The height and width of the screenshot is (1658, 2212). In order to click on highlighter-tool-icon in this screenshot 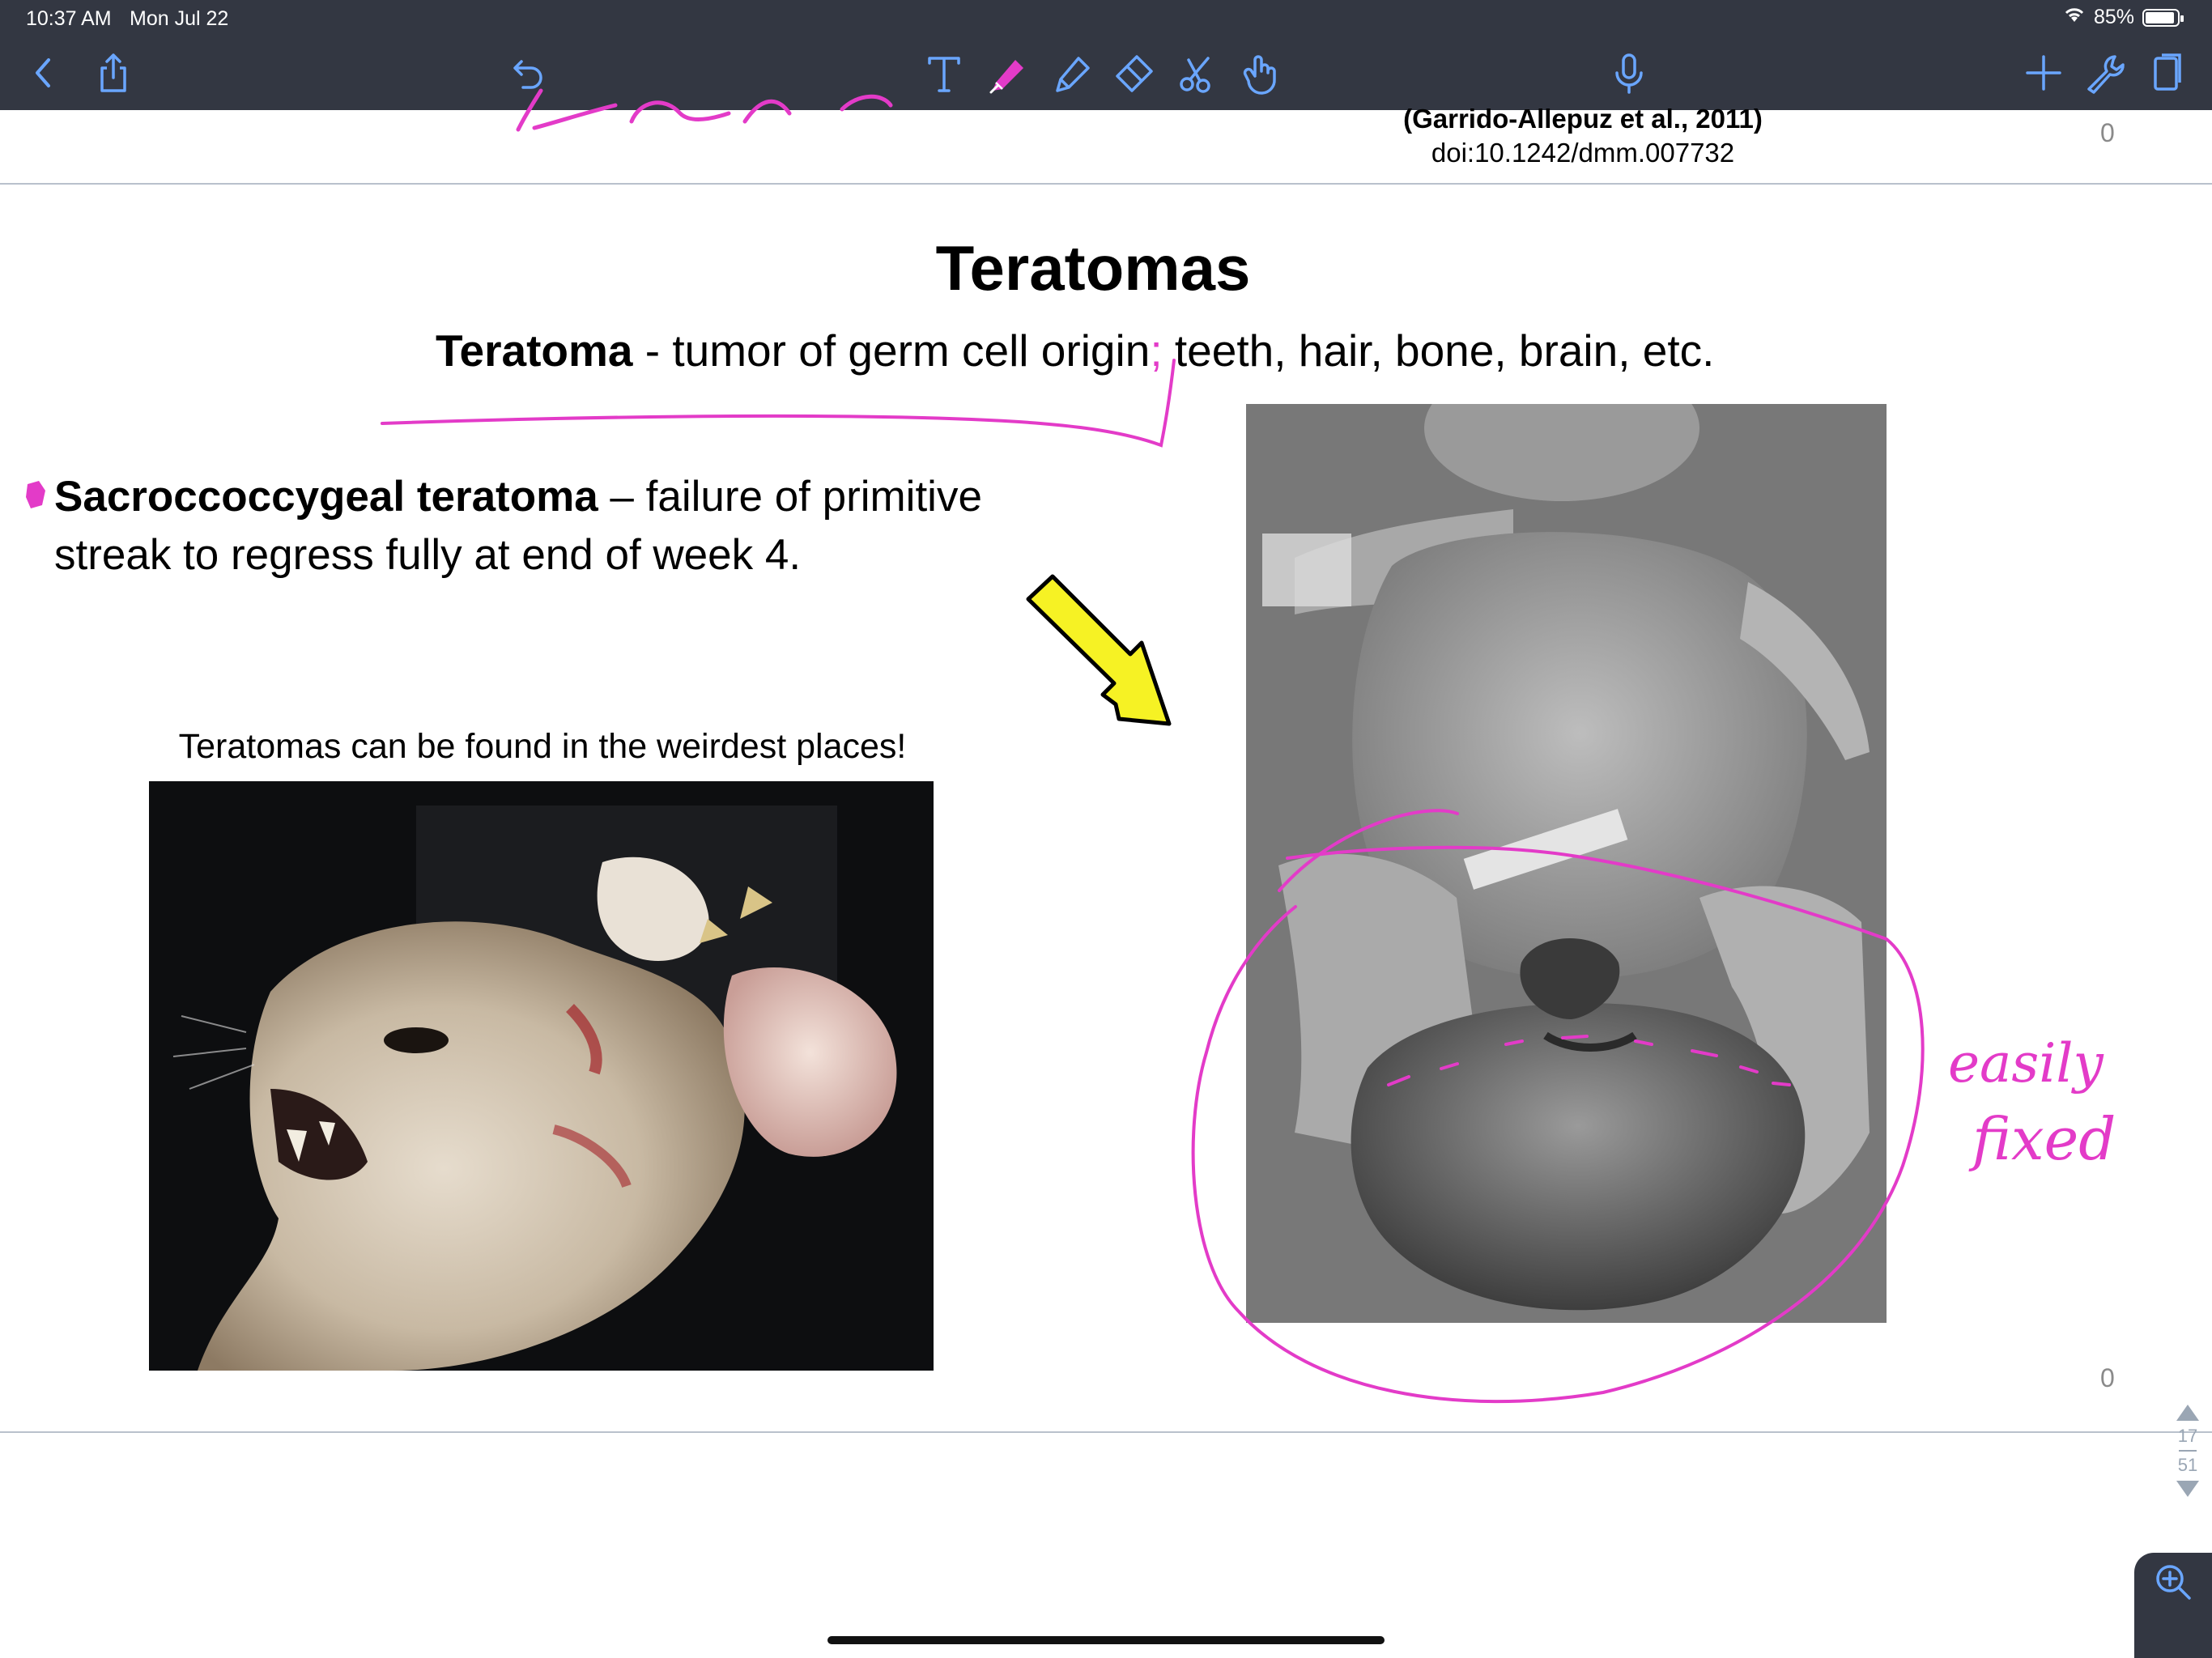, I will do `click(1073, 74)`.